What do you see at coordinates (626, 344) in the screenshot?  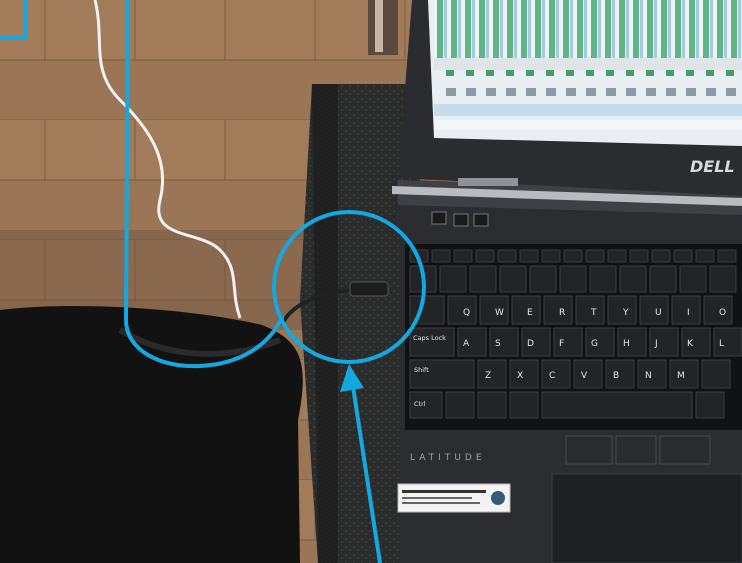 I see `svg-text: H` at bounding box center [626, 344].